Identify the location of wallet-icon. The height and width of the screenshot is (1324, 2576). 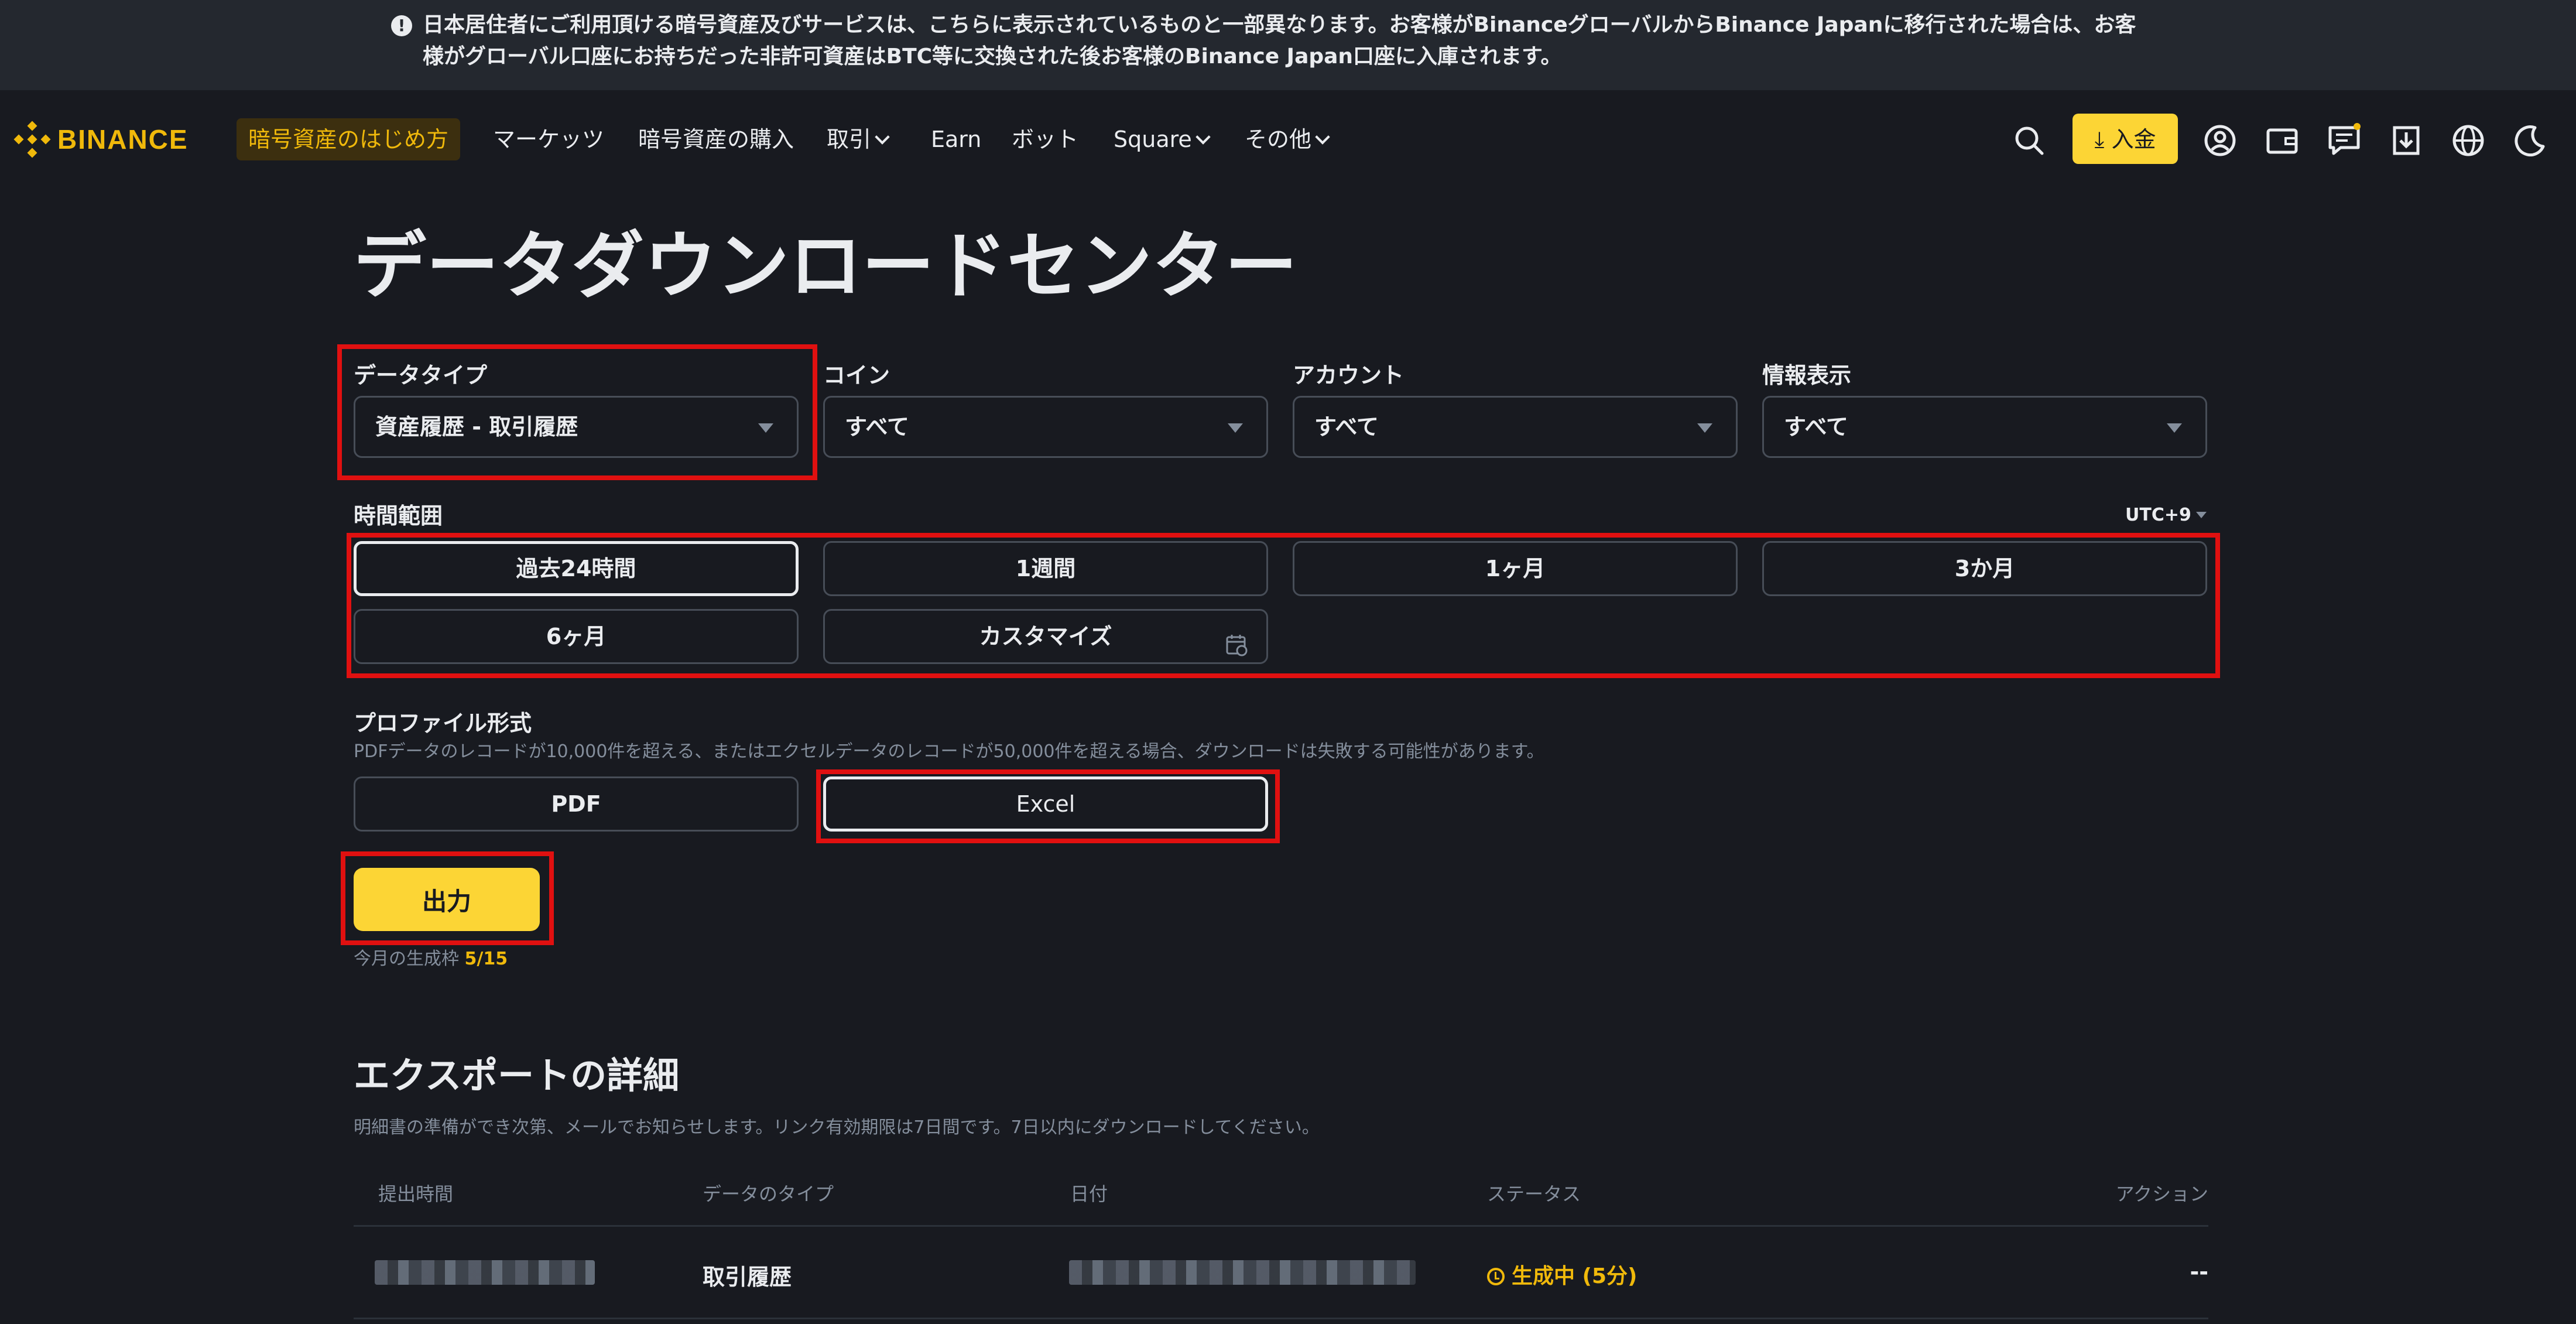
(2282, 140).